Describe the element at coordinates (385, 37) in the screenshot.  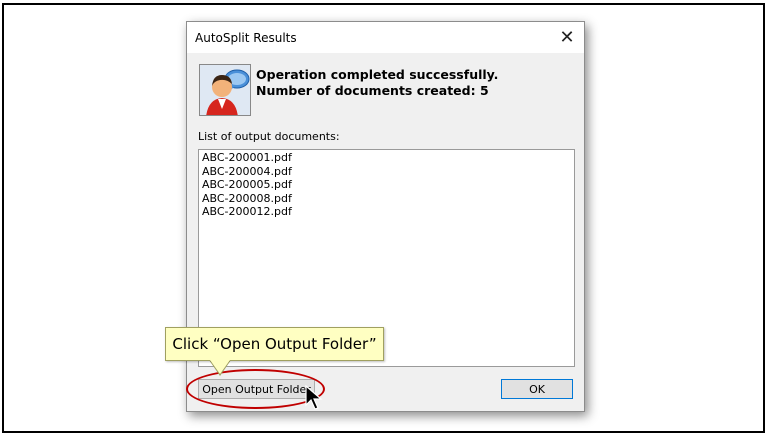
I see `title-bar: AutoSplit Results ✕` at that location.